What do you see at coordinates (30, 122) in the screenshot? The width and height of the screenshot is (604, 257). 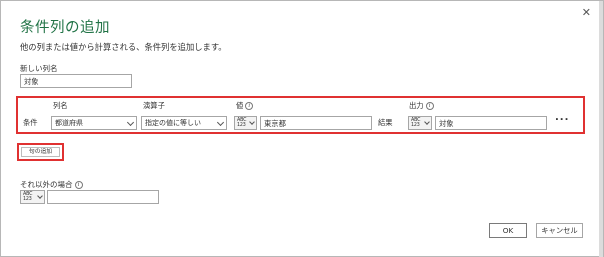 I see `condition-row-label: 条件` at bounding box center [30, 122].